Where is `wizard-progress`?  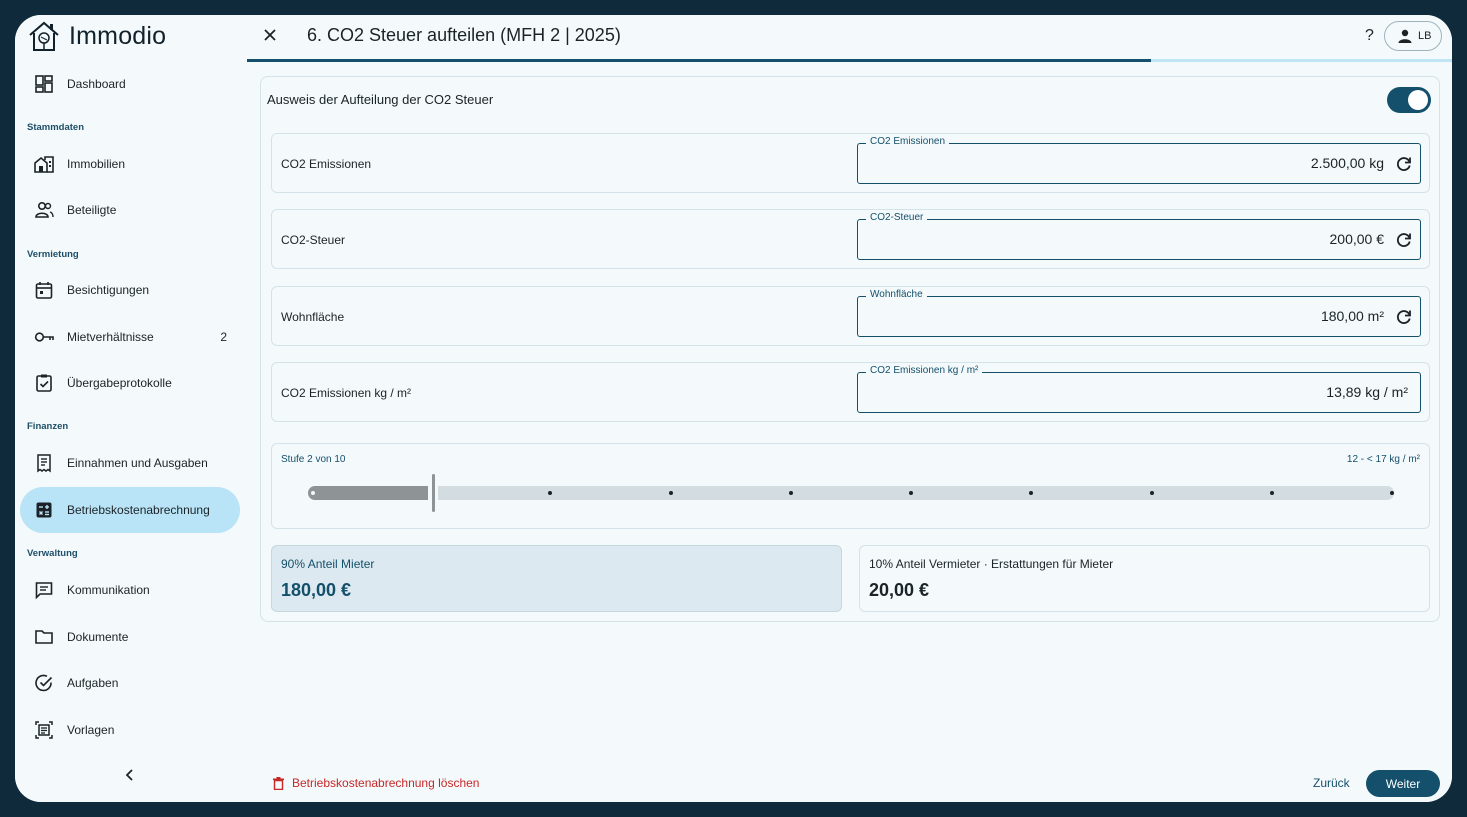
wizard-progress is located at coordinates (849, 60).